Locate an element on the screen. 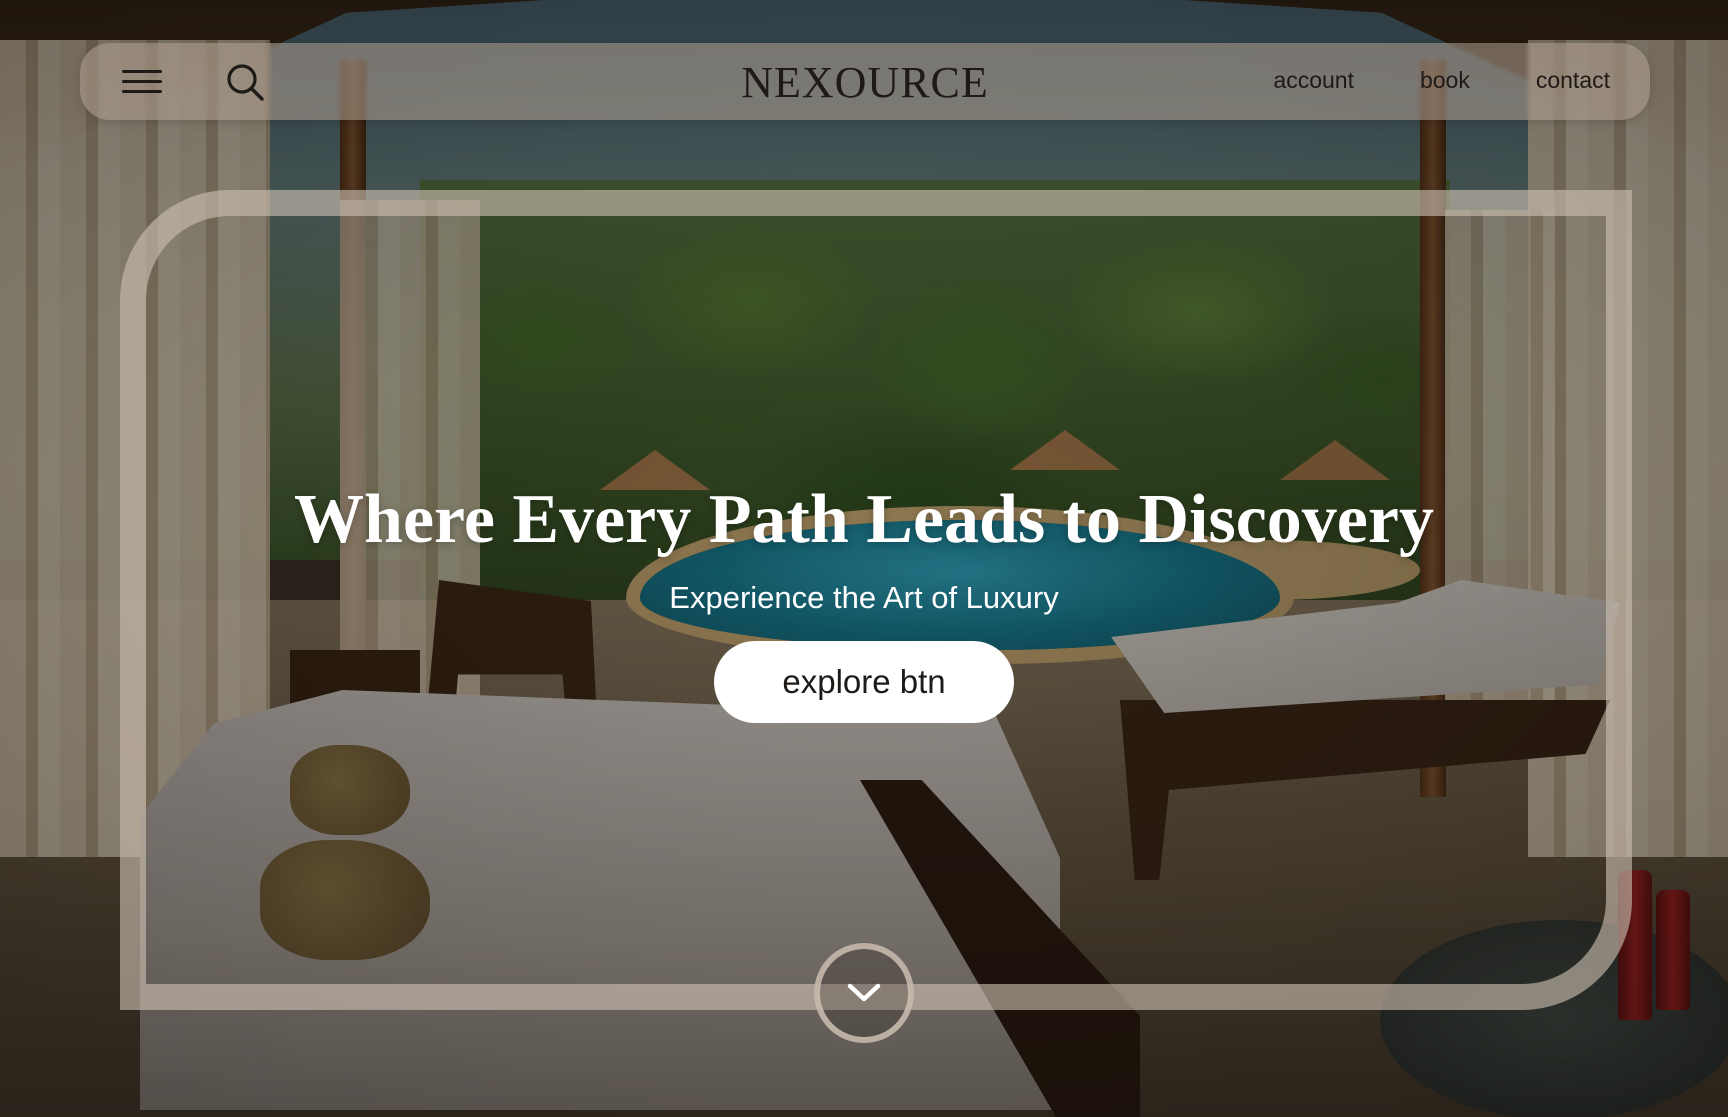 The image size is (1728, 1117). menu-icon is located at coordinates (142, 82).